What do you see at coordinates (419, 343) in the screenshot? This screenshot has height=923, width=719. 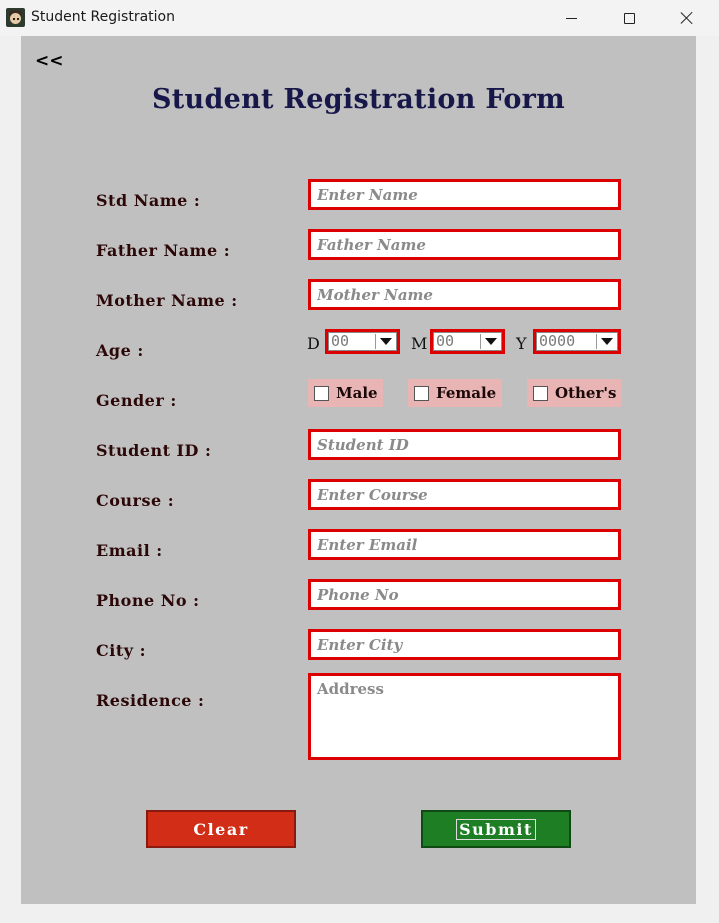 I see `month-label: M` at bounding box center [419, 343].